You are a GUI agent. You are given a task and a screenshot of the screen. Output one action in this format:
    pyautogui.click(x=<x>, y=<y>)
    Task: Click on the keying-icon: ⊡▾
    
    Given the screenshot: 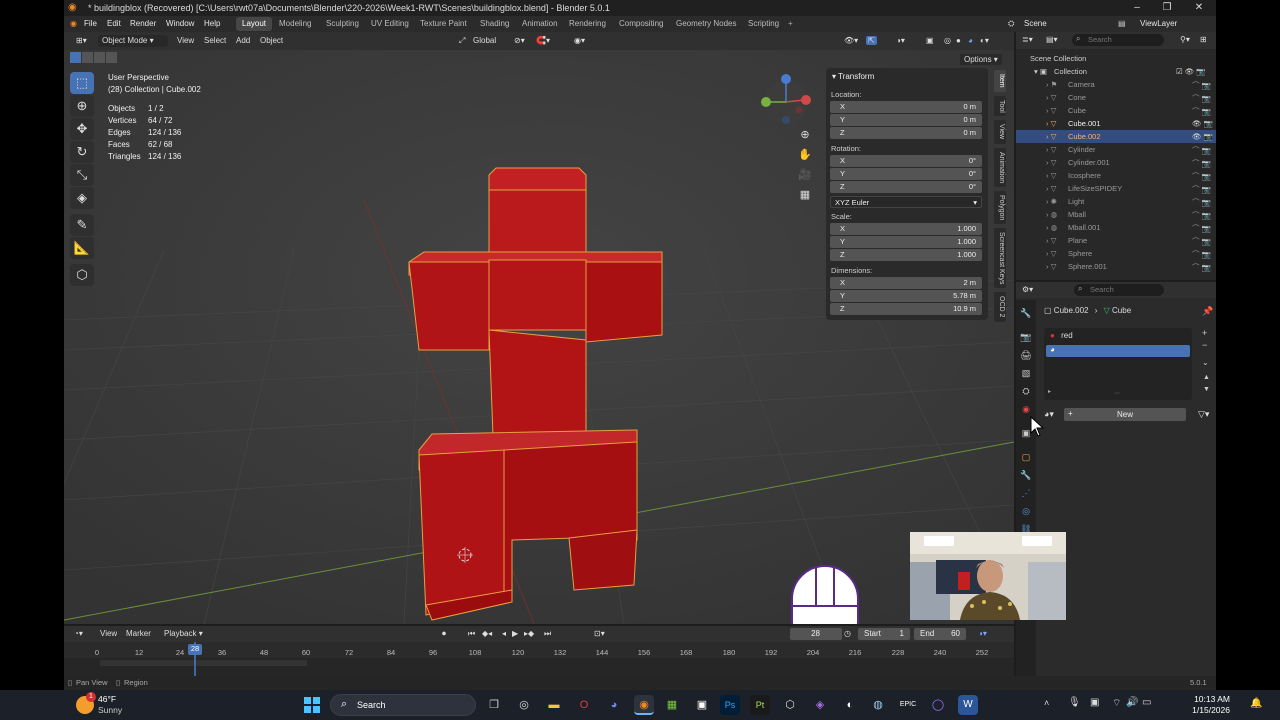 What is the action you would take?
    pyautogui.click(x=599, y=633)
    